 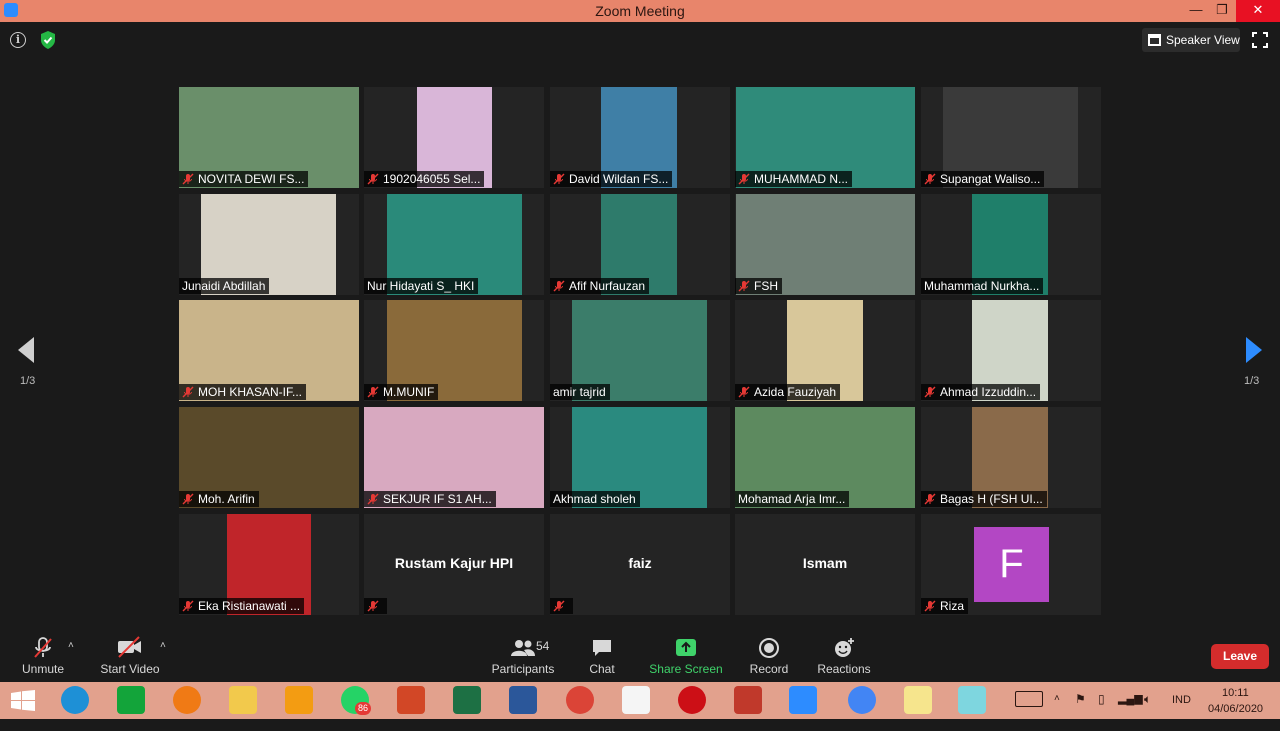 What do you see at coordinates (825, 564) in the screenshot?
I see `participant-tile: Ismam` at bounding box center [825, 564].